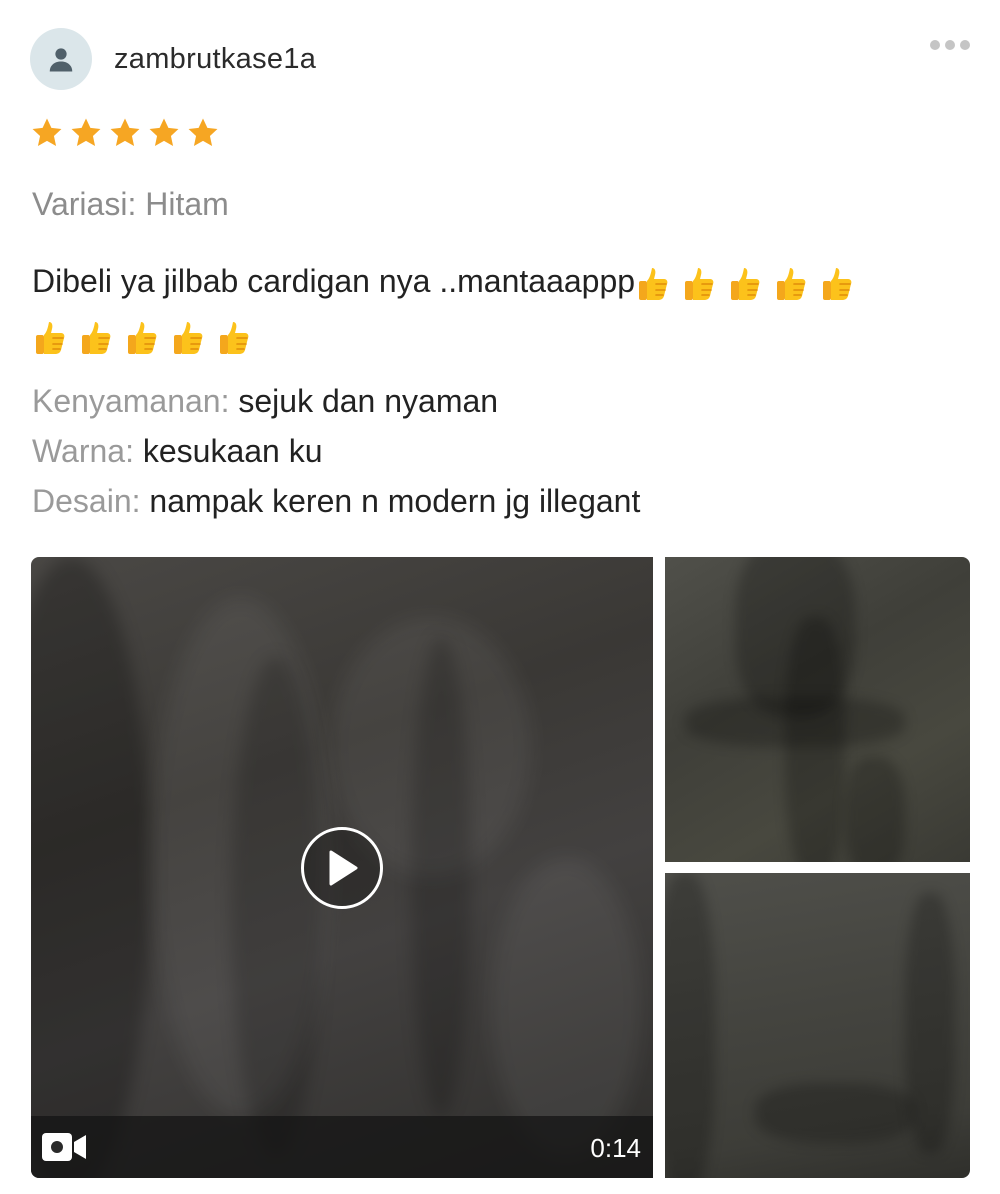 This screenshot has width=1000, height=1194. I want to click on attribute-comfort: Kenyamanan: sejuk dan nyaman, so click(265, 401).